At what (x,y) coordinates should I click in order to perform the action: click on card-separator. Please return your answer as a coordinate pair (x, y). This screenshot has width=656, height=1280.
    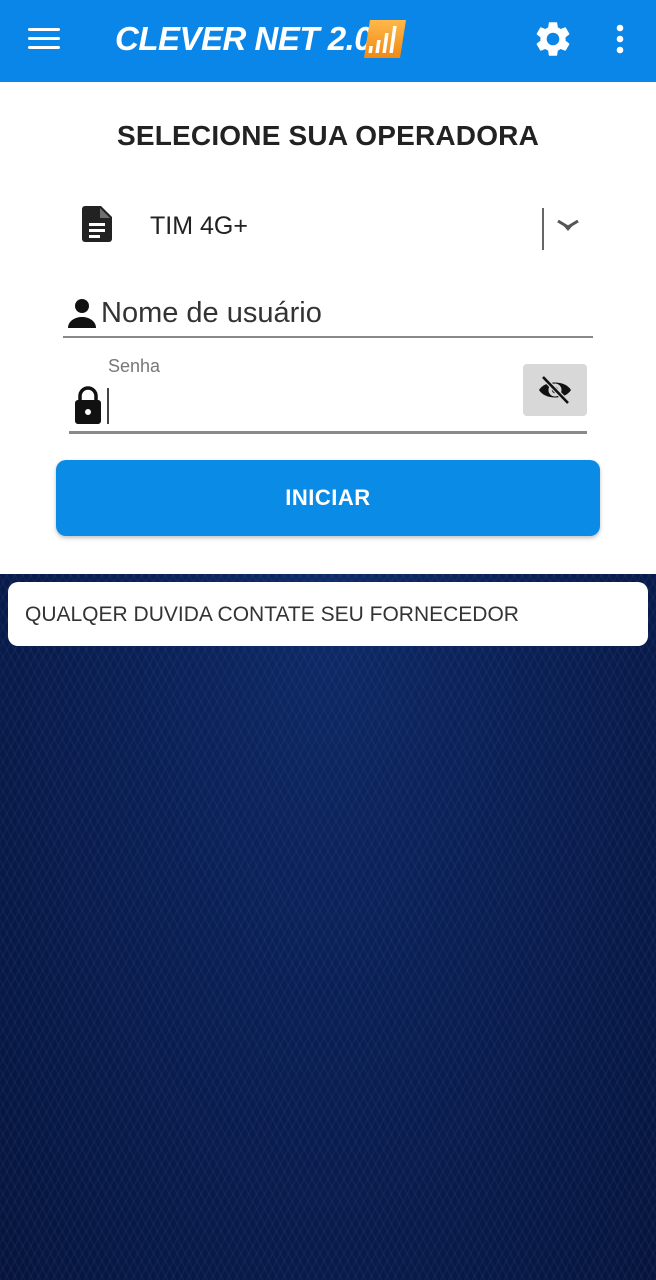
    Looking at the image, I should click on (328, 566).